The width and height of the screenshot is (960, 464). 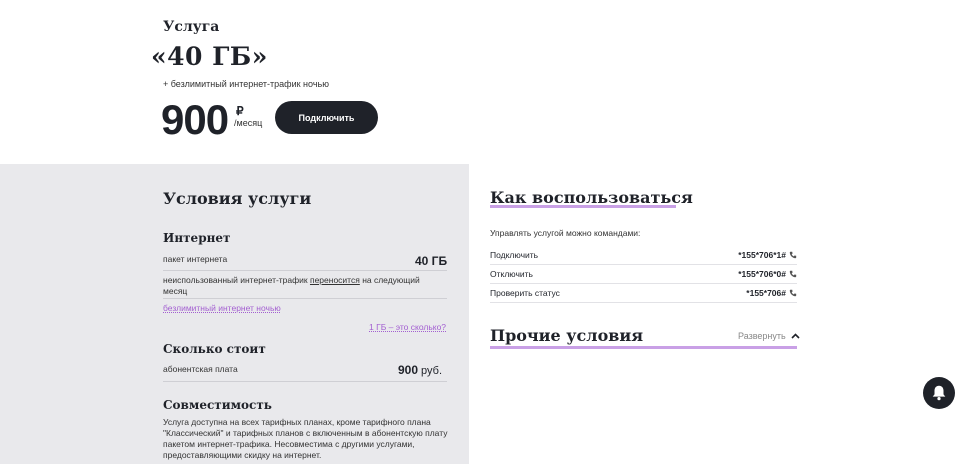 What do you see at coordinates (762, 274) in the screenshot?
I see `command-code: *155*706*0#` at bounding box center [762, 274].